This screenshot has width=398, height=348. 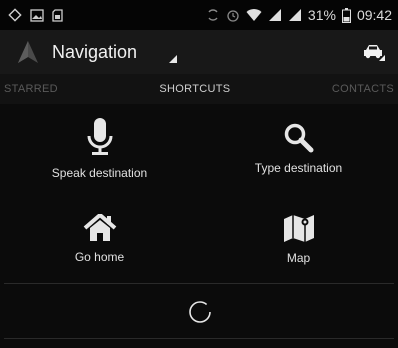 I want to click on battery-percent: 31%, so click(x=321, y=15).